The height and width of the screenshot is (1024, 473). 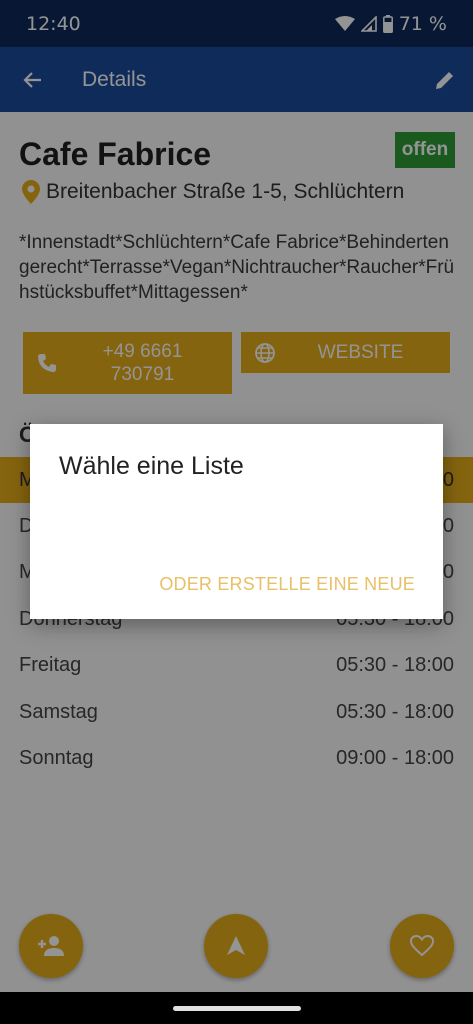 I want to click on dialog-title: Wähle eine Liste, so click(x=151, y=466).